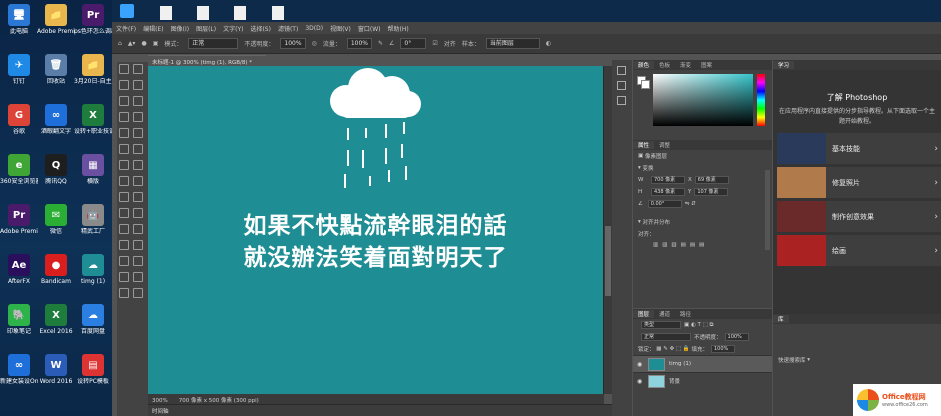  Describe the element at coordinates (207, 60) in the screenshot. I see `document-tab: 未标题-1 @ 300% (timg (1), RGB/8) *` at that location.